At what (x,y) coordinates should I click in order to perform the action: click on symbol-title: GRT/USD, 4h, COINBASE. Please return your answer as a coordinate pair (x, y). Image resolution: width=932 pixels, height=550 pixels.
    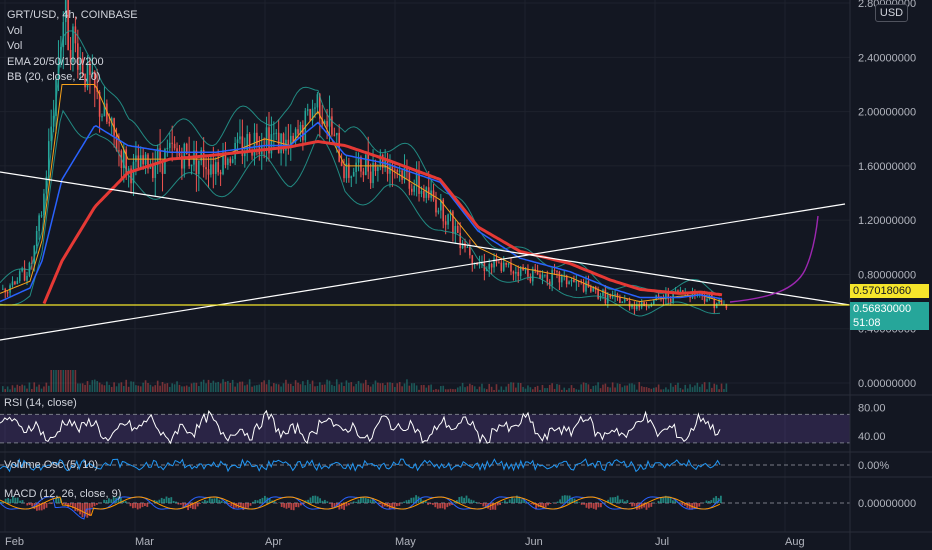
    Looking at the image, I should click on (72, 16).